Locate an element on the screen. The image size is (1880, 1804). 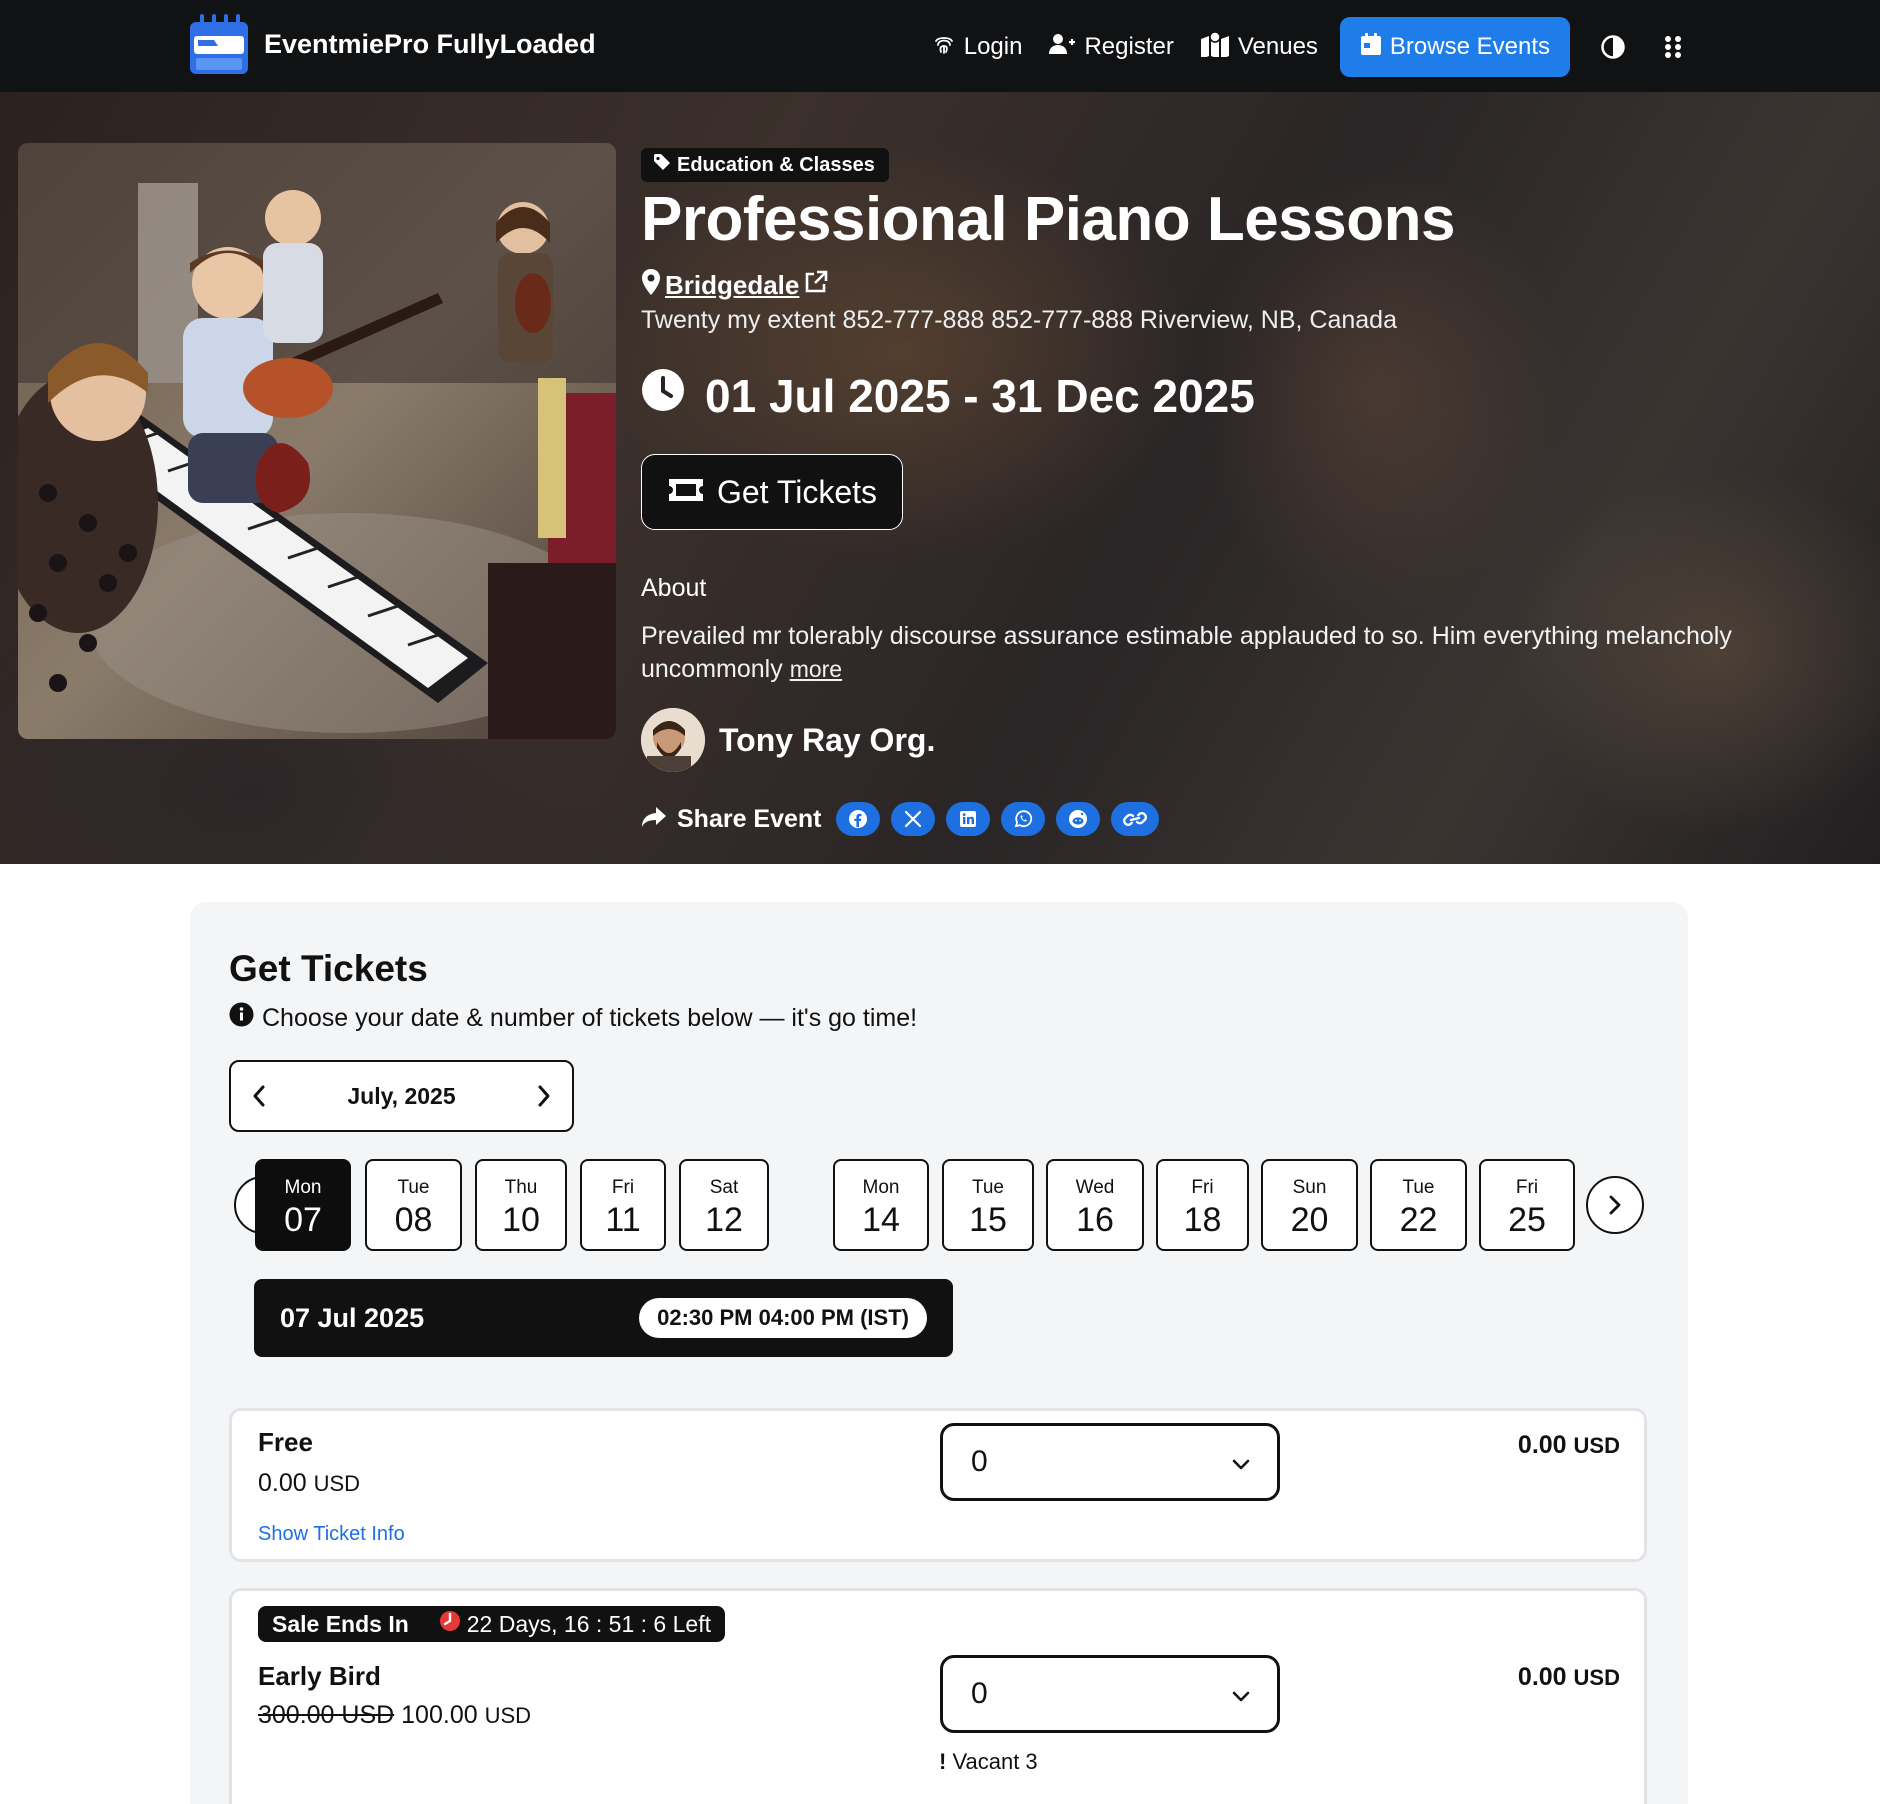
date-number: 15 is located at coordinates (988, 1220).